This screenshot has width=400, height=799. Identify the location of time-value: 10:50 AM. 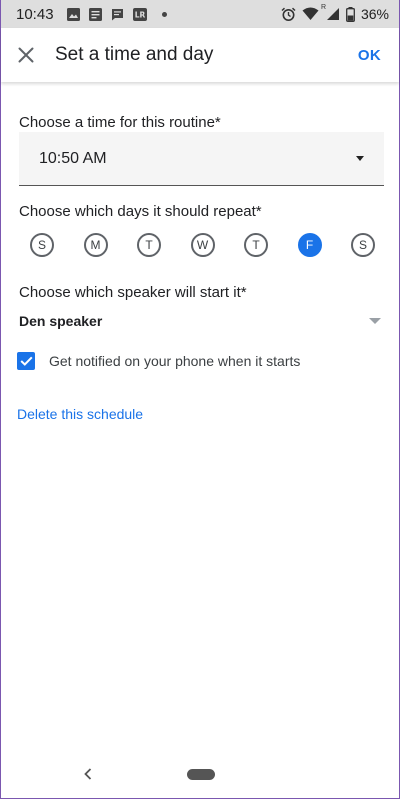
(73, 158).